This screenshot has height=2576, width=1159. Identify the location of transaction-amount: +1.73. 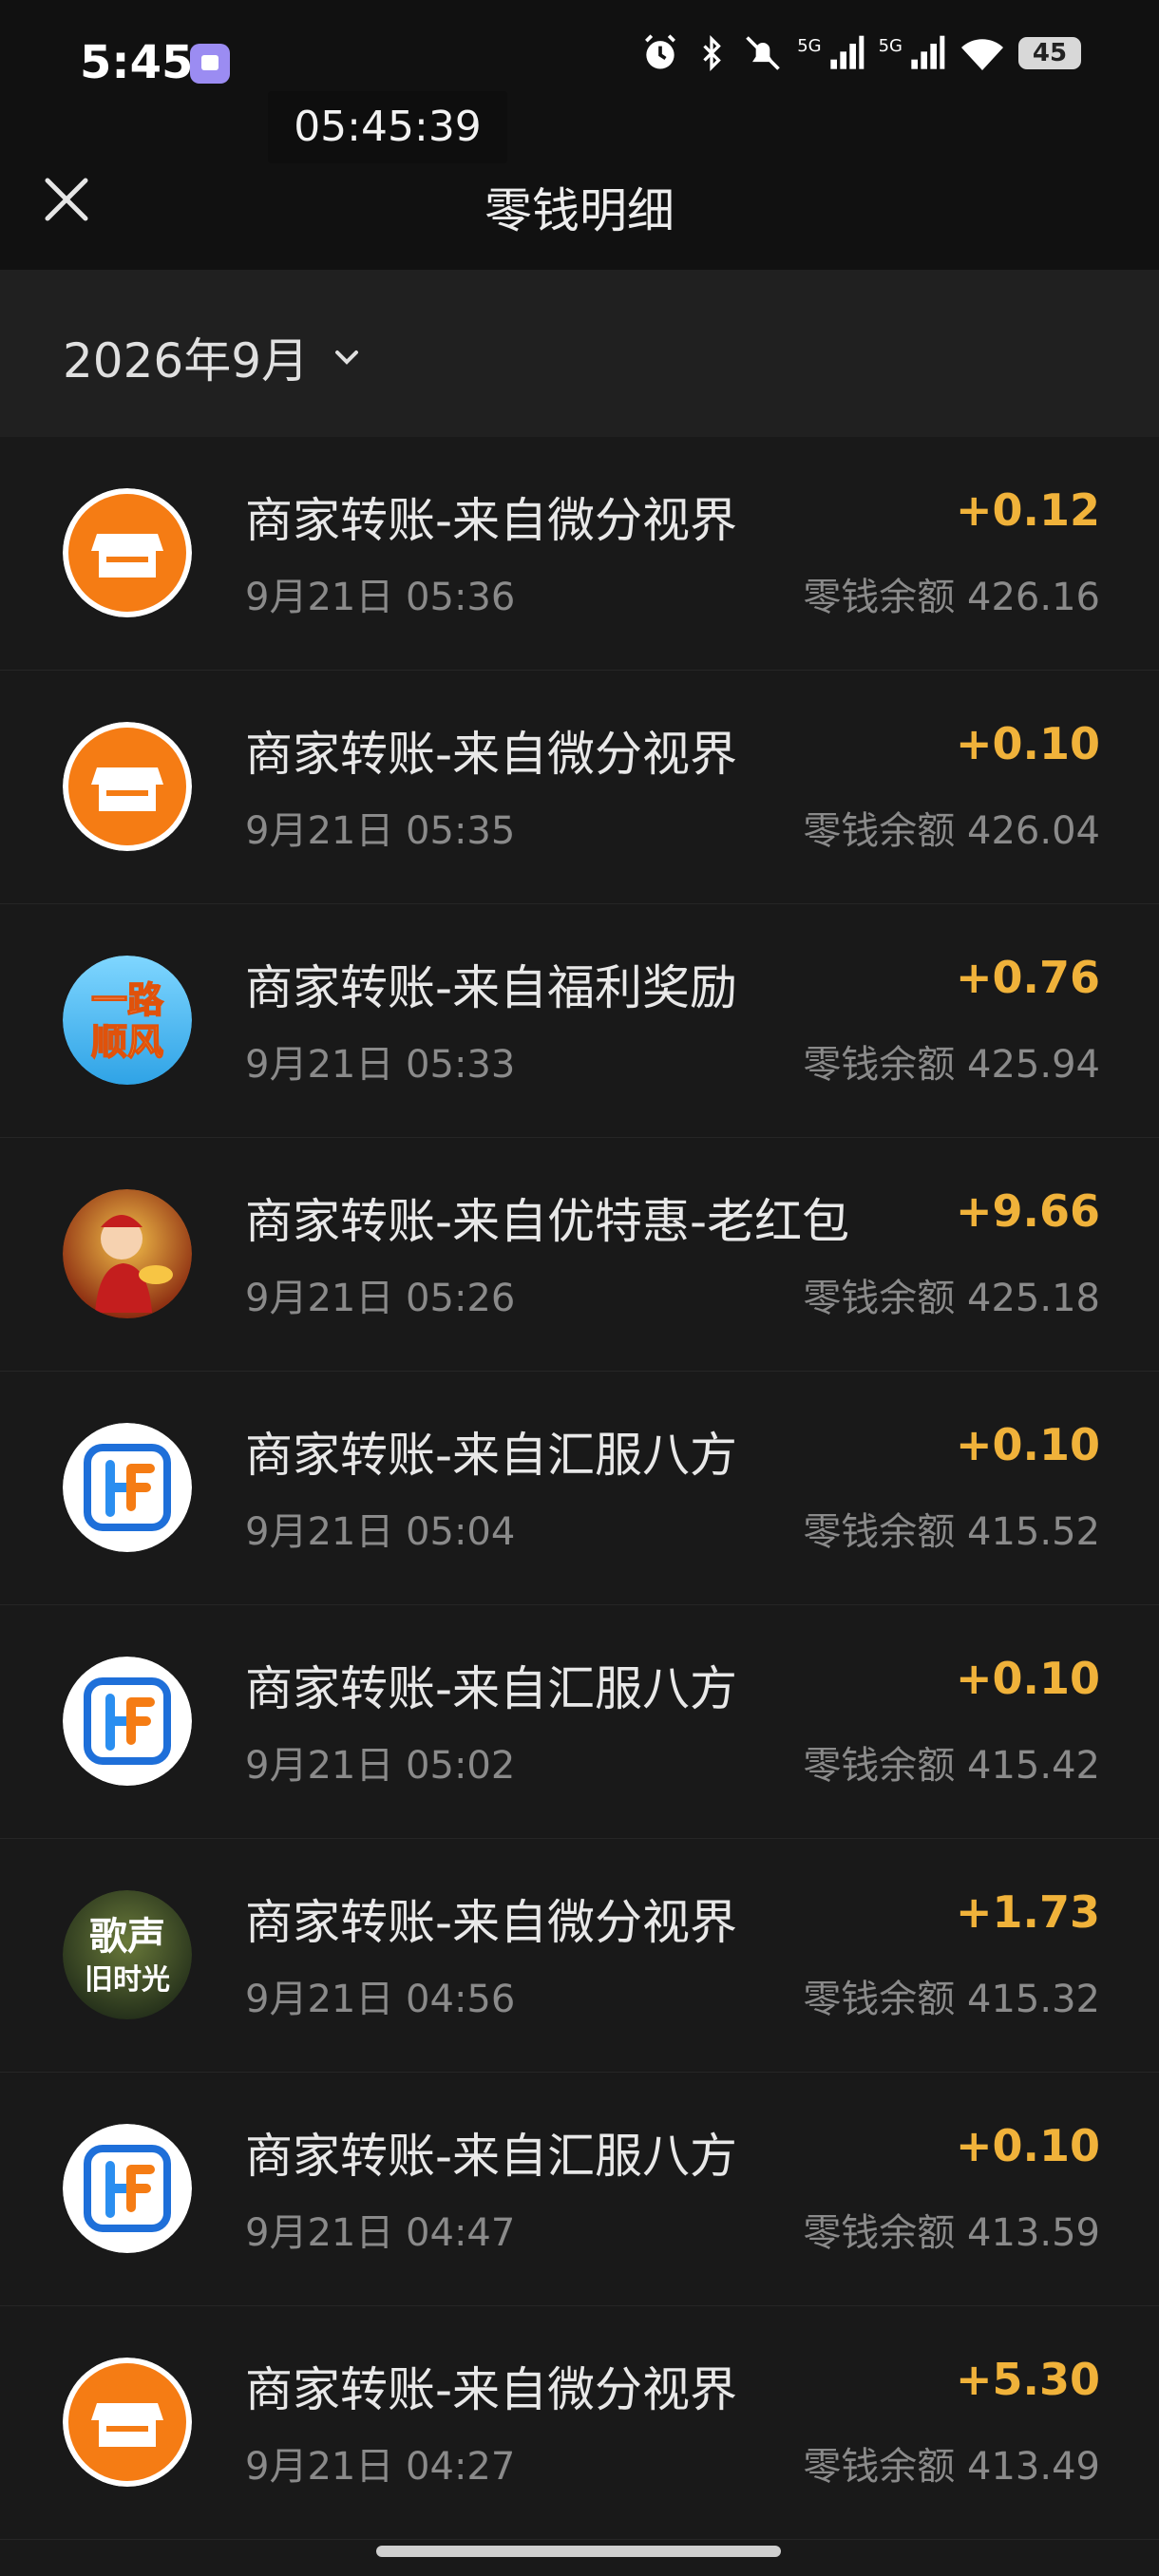
(1027, 1912).